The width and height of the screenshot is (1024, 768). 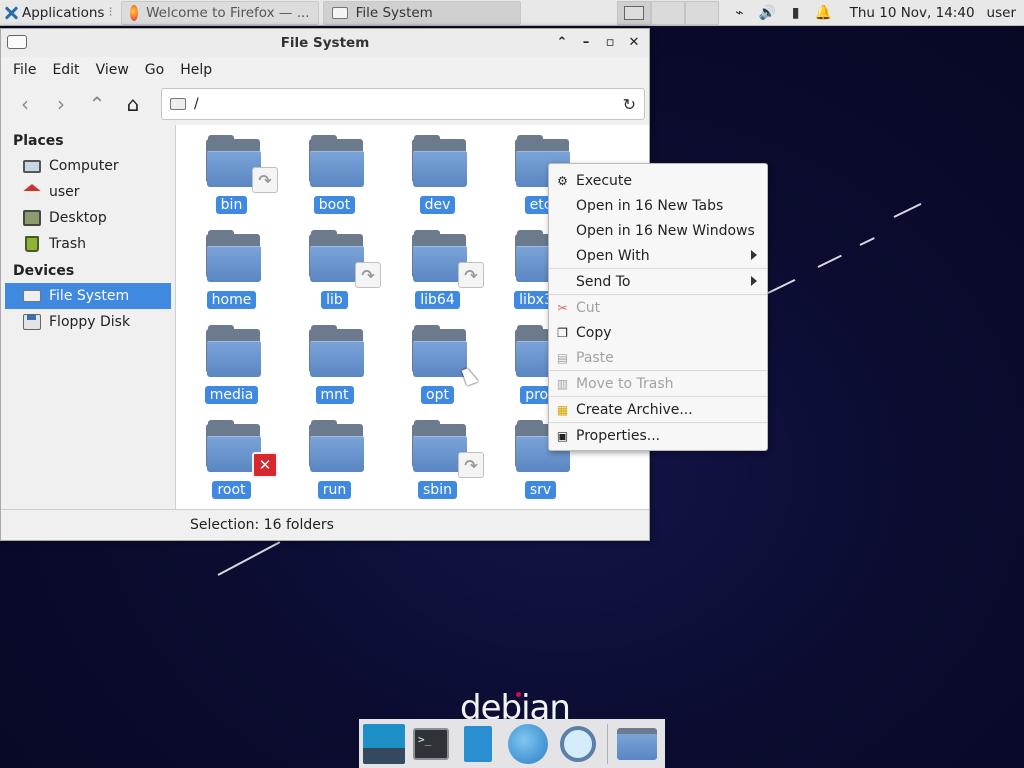 What do you see at coordinates (823, 13) in the screenshot?
I see `notification-bell-icon: 🔔` at bounding box center [823, 13].